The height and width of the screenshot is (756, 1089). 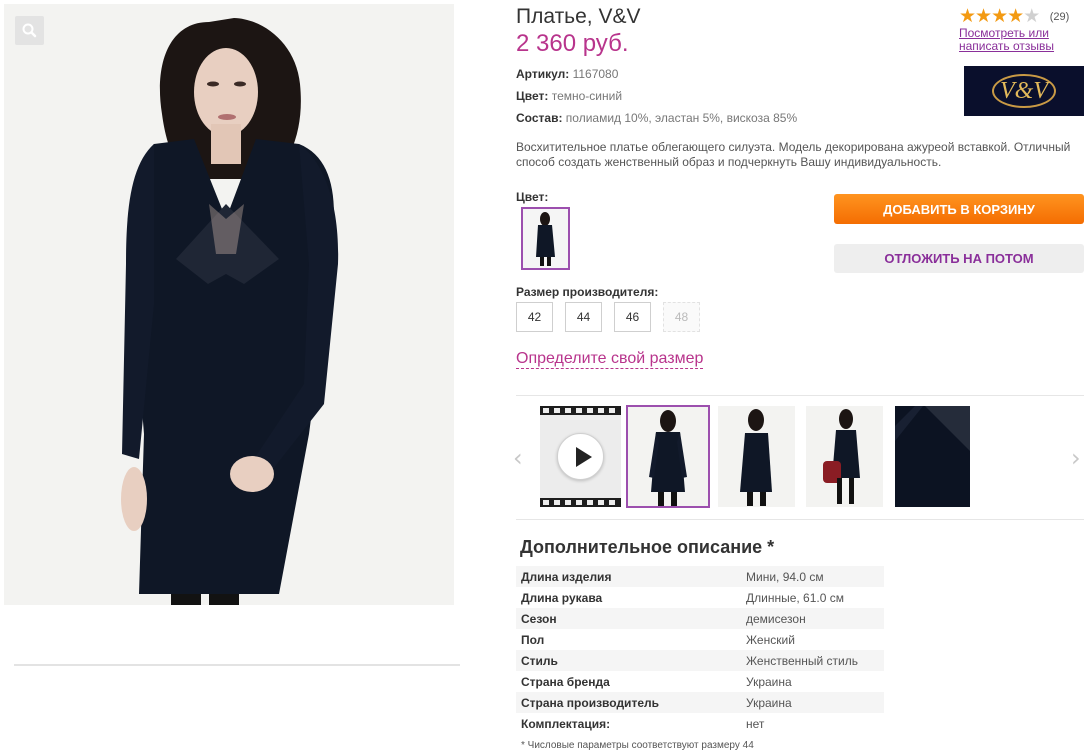 I want to click on rating: ★★★★★ (29), so click(x=1014, y=16).